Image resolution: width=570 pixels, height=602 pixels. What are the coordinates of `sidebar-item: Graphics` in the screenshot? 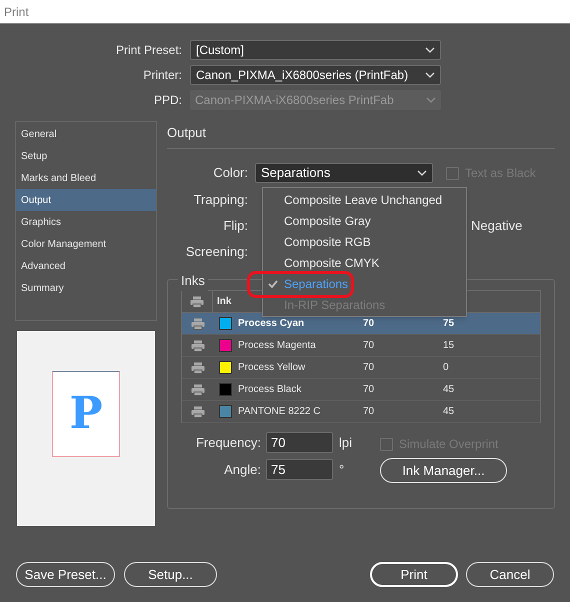 It's located at (86, 222).